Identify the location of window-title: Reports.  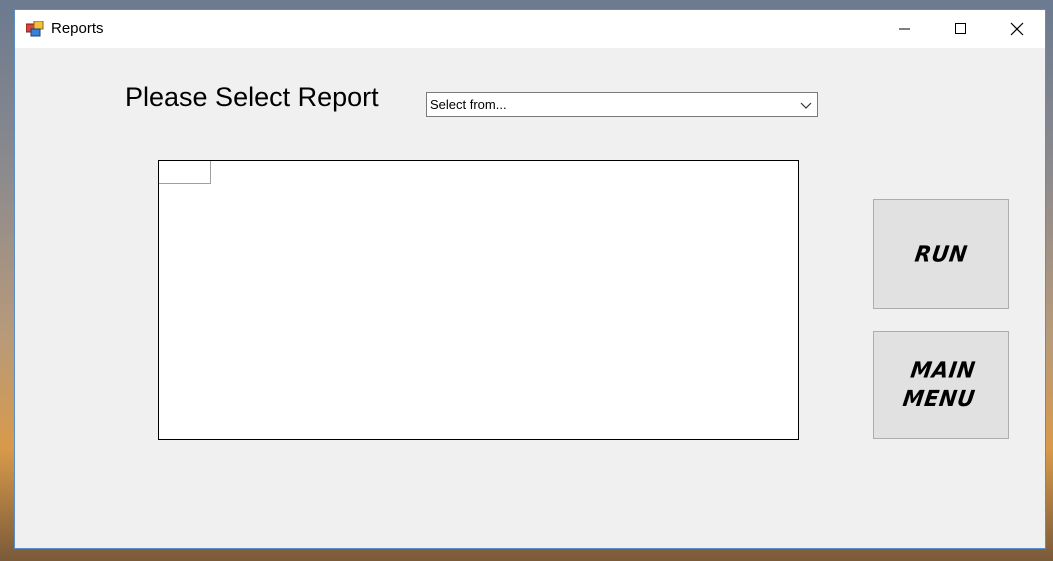
(77, 28).